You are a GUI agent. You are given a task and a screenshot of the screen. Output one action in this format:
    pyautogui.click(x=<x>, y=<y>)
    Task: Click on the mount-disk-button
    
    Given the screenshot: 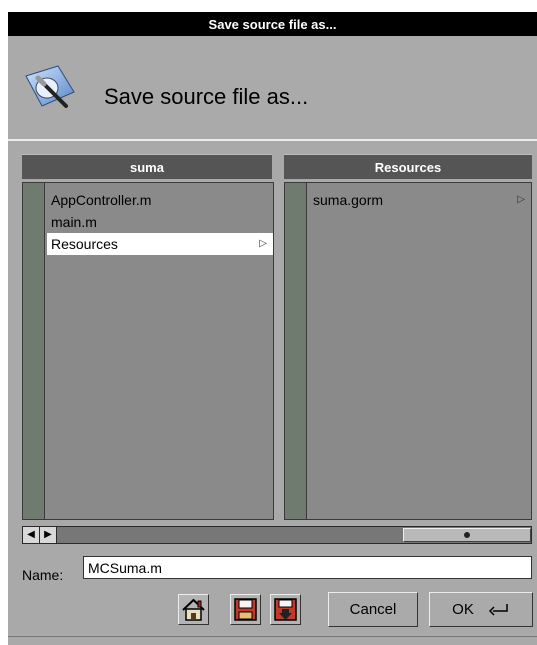 What is the action you would take?
    pyautogui.click(x=285, y=609)
    